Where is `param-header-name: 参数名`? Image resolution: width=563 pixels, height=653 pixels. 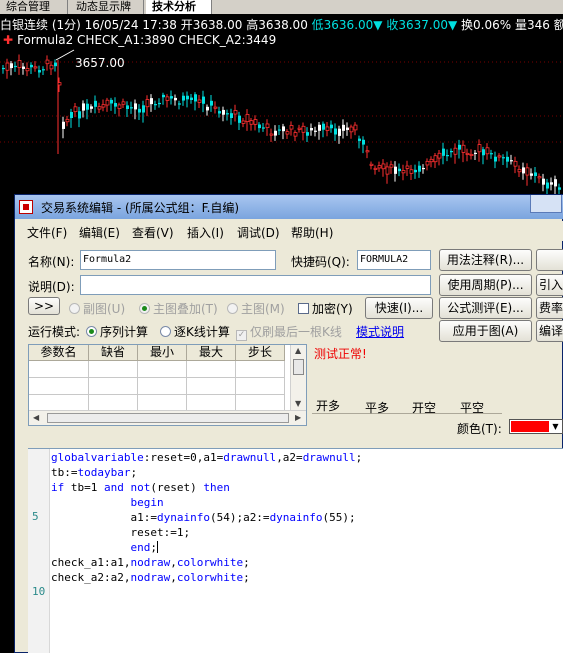
param-header-name: 参数名 is located at coordinates (59, 353).